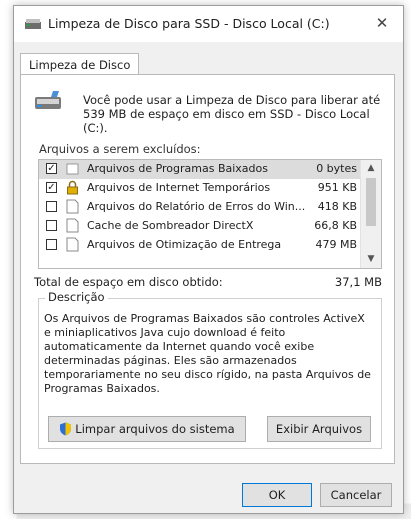 The height and width of the screenshot is (519, 411). Describe the element at coordinates (66, 429) in the screenshot. I see `uac-shield-icon` at that location.